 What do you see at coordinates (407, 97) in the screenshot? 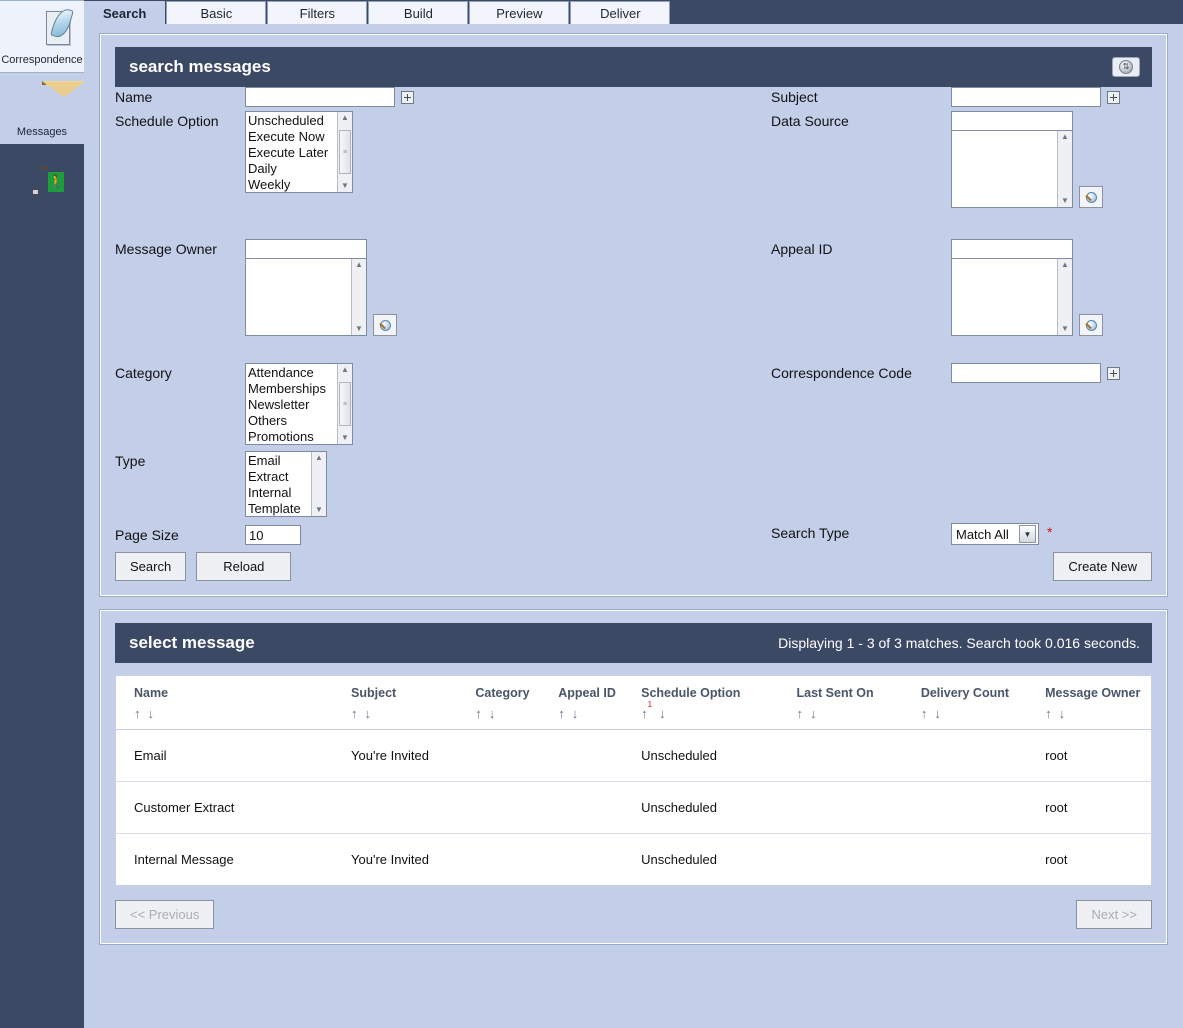
I see `name-expand-icon` at bounding box center [407, 97].